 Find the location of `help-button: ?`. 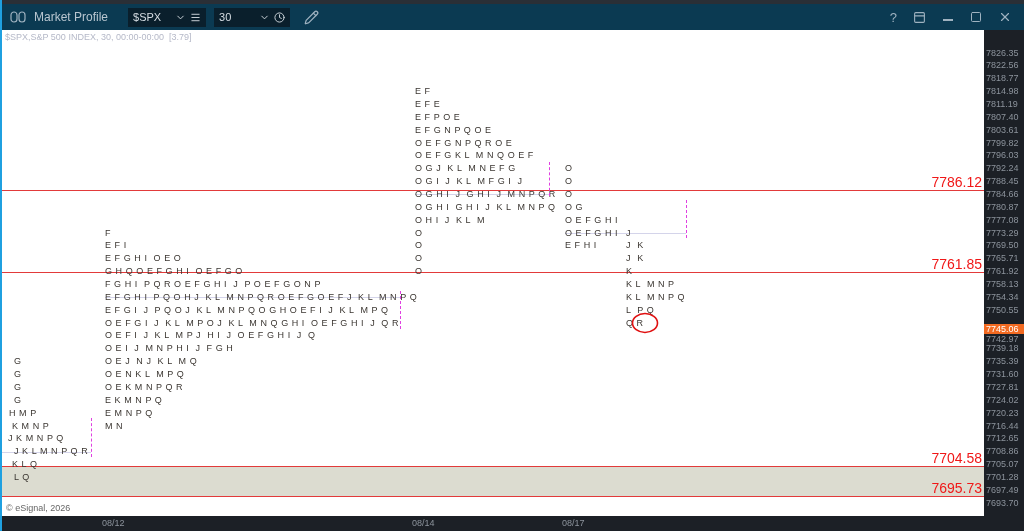

help-button: ? is located at coordinates (893, 17).